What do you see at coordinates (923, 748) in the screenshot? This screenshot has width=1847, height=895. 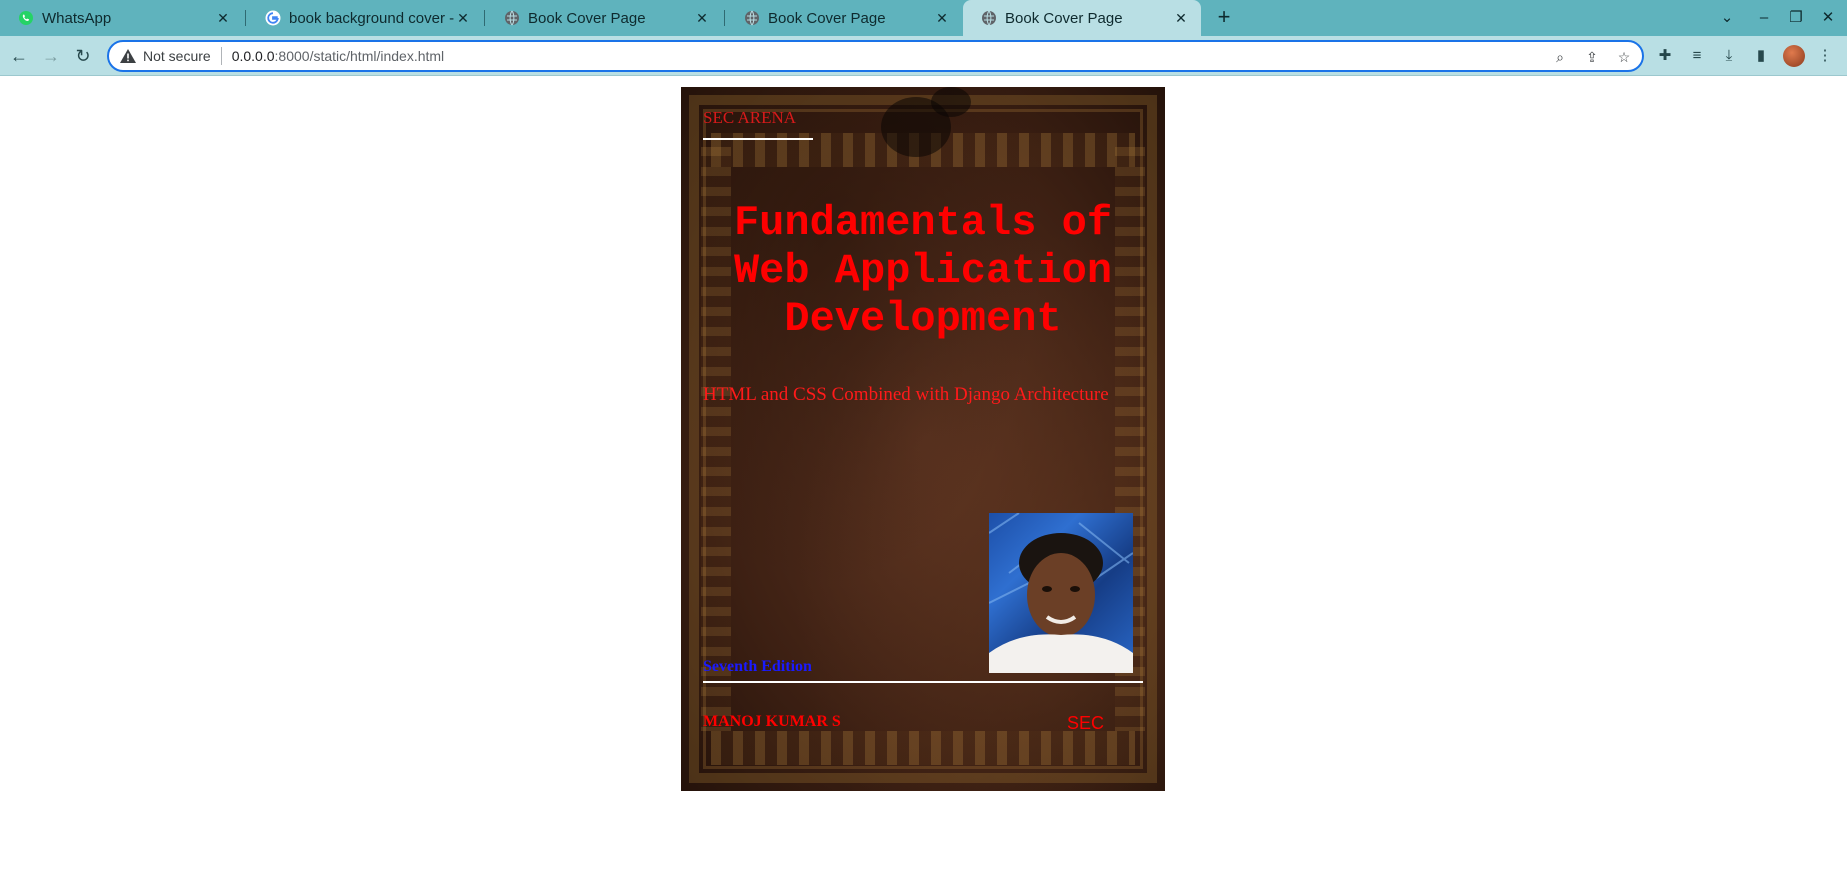 I see `cover-ornament-bottom` at bounding box center [923, 748].